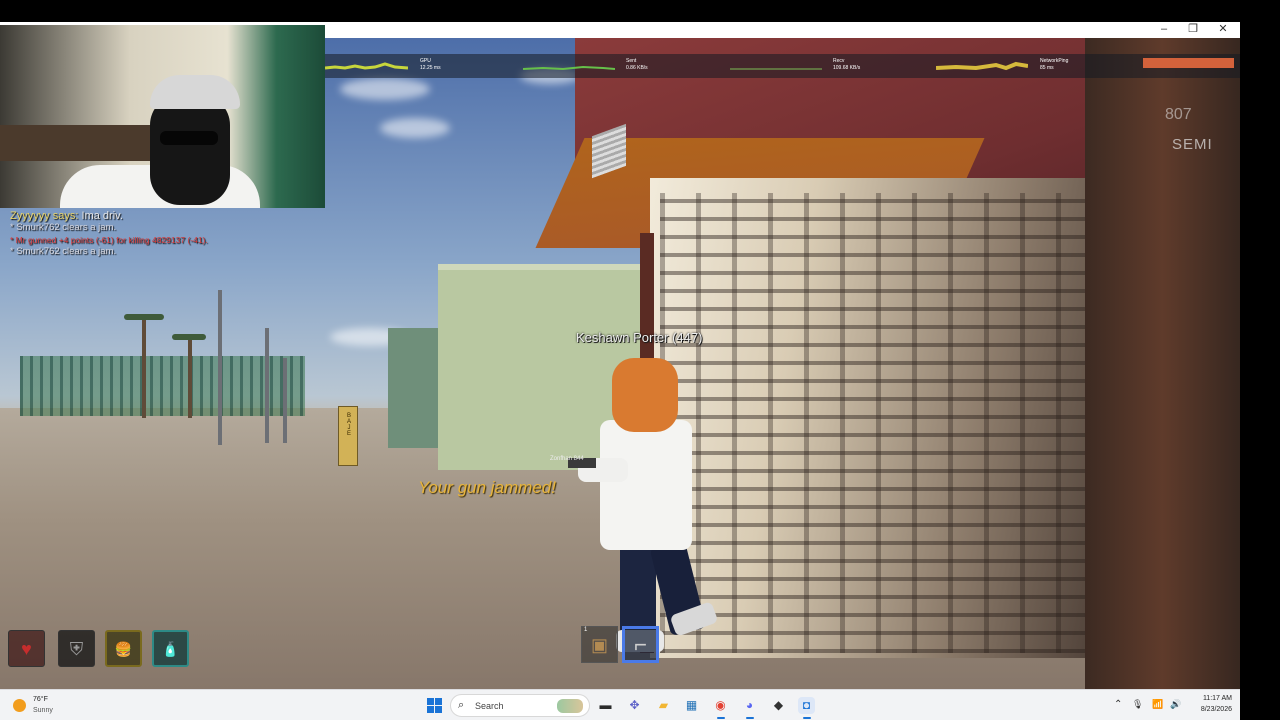 The image size is (1280, 720). What do you see at coordinates (1164, 30) in the screenshot?
I see `minimize-button: –` at bounding box center [1164, 30].